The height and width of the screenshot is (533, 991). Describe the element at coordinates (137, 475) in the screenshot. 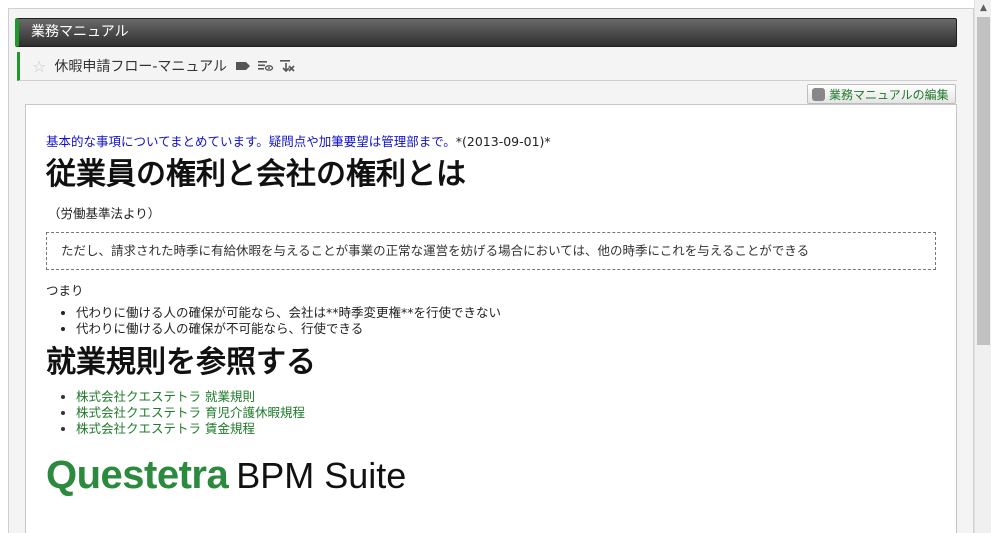

I see `logo-questetra: Questetra` at that location.